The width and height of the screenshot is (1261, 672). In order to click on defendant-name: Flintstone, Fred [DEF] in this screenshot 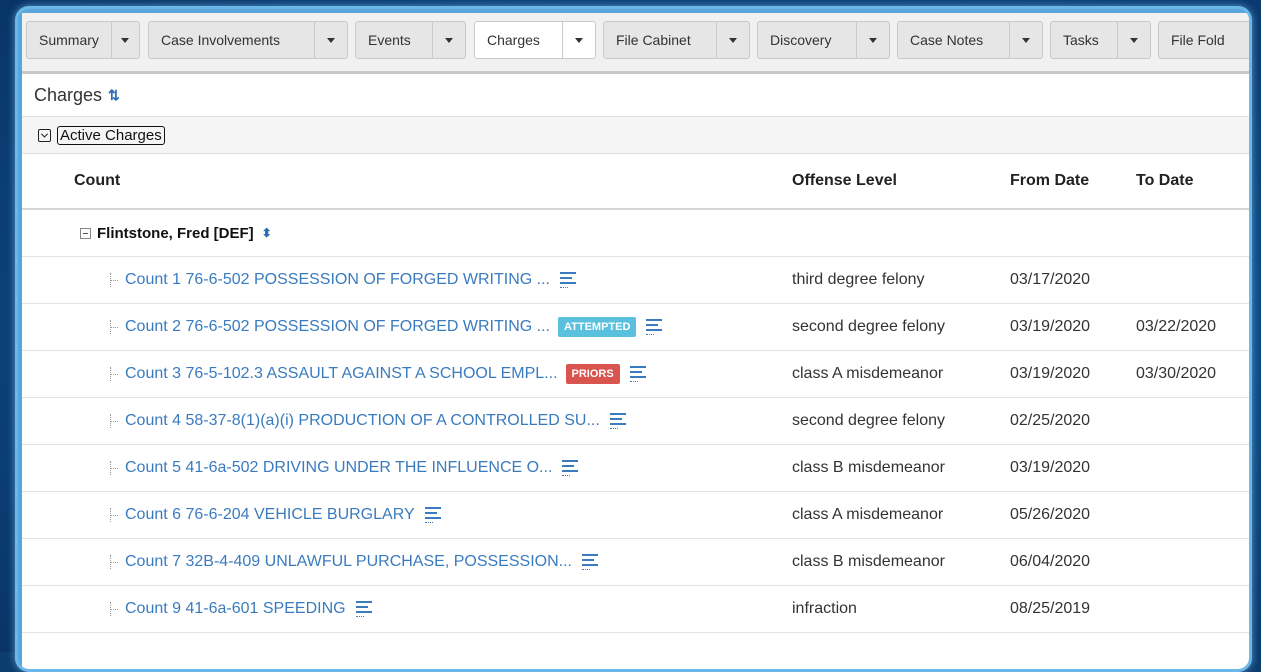, I will do `click(175, 233)`.